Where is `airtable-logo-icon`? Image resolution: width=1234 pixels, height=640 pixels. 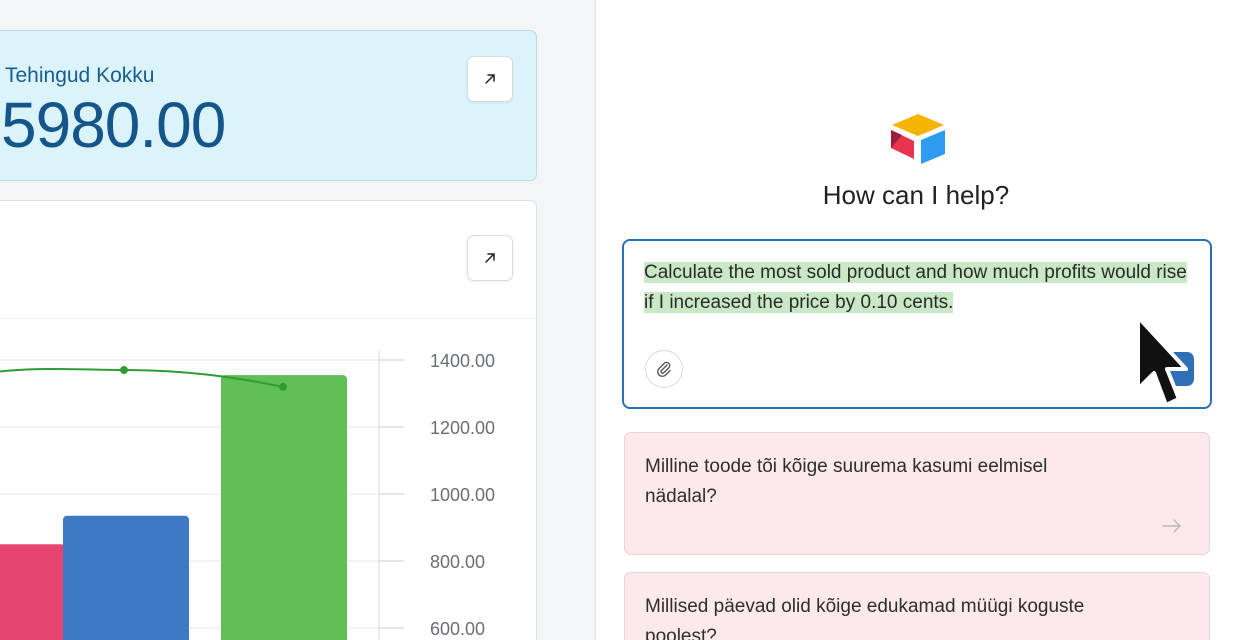
airtable-logo-icon is located at coordinates (918, 139).